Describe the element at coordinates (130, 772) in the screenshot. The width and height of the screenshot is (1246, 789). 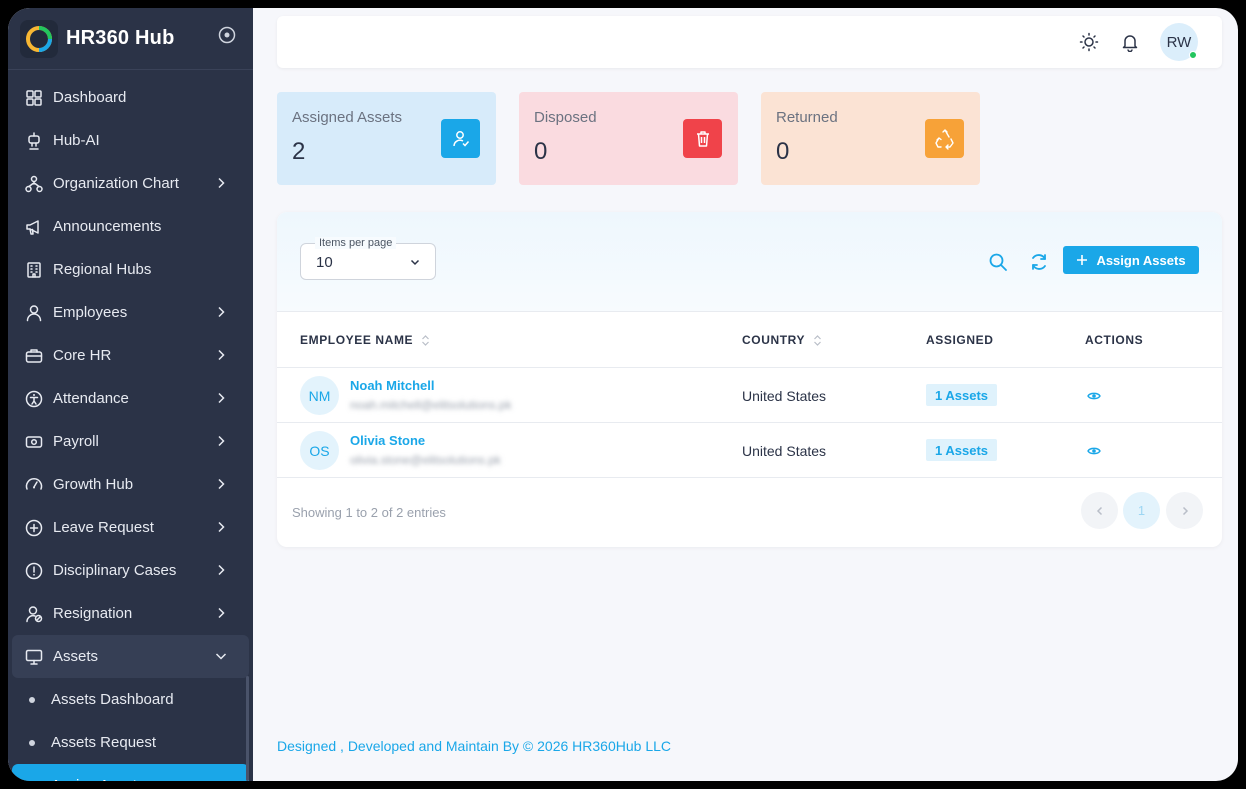
I see `sidebar-subitem-assign-assets: Assign Assets` at that location.